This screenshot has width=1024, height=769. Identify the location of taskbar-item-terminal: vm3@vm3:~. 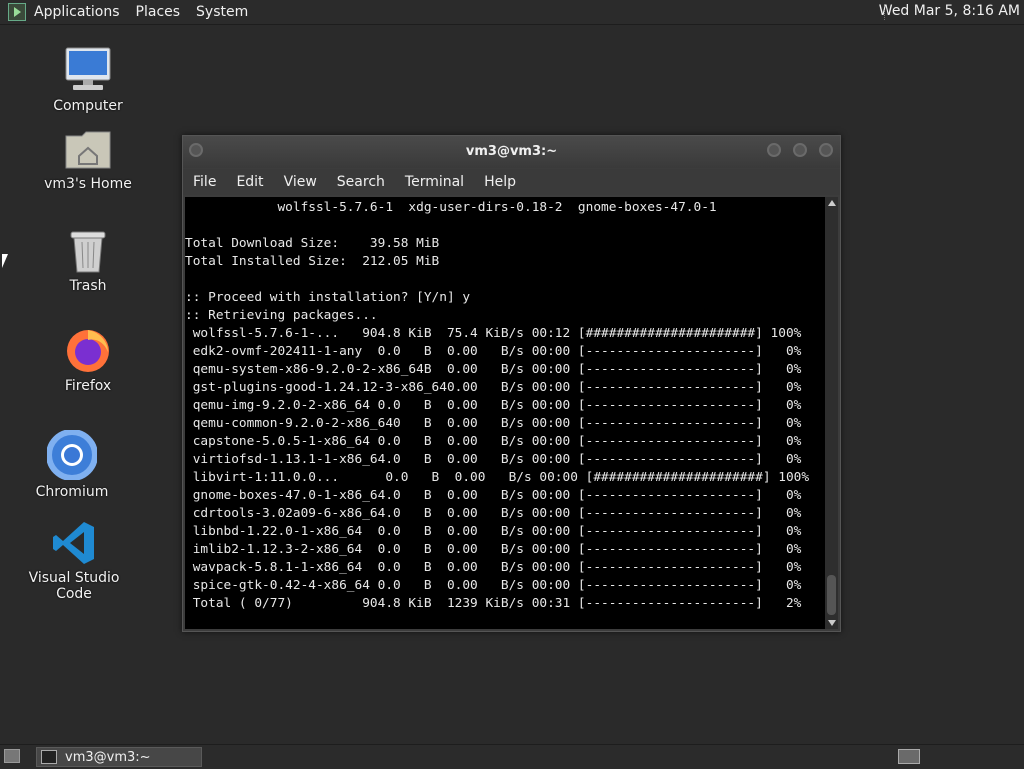
(119, 757).